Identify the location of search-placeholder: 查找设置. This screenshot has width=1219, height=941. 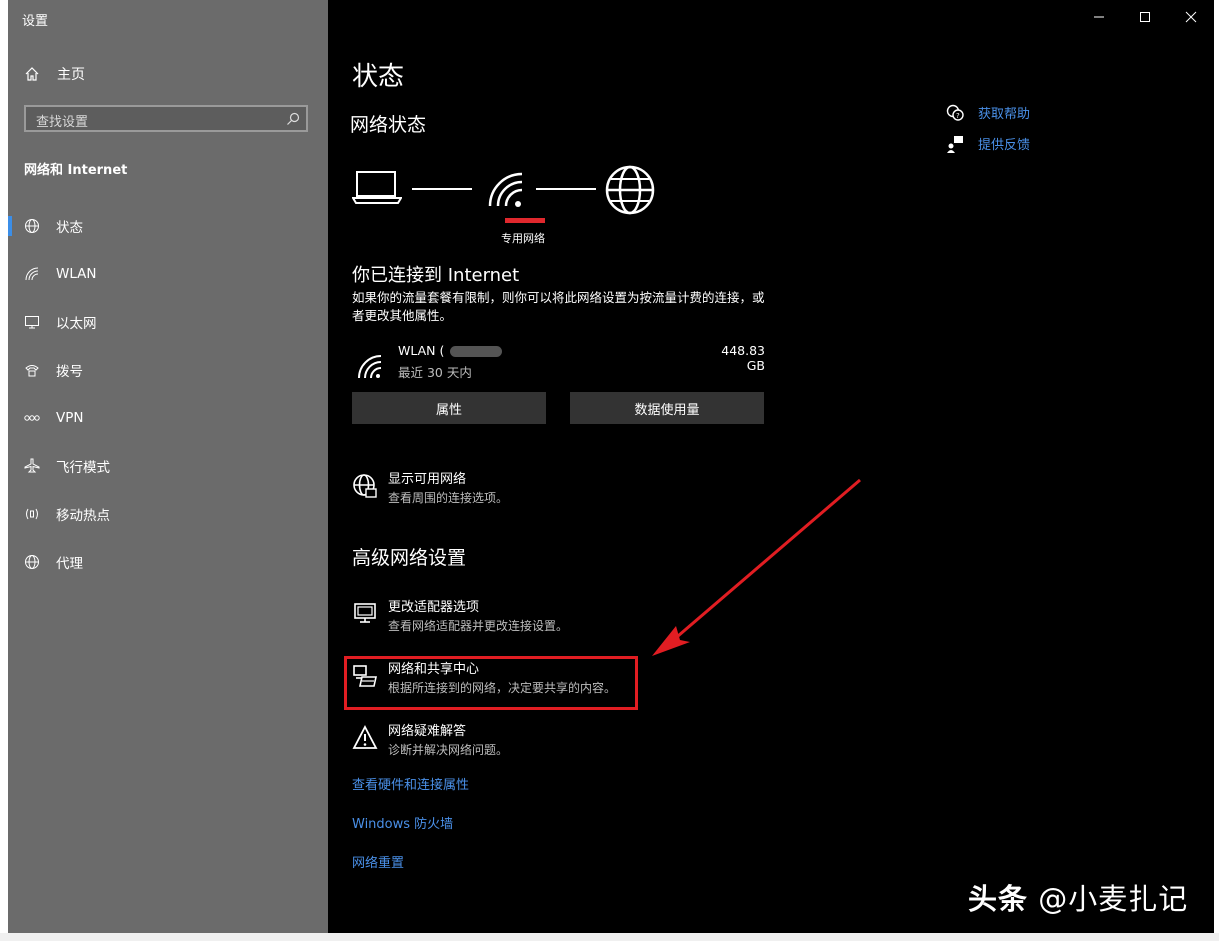
(62, 122).